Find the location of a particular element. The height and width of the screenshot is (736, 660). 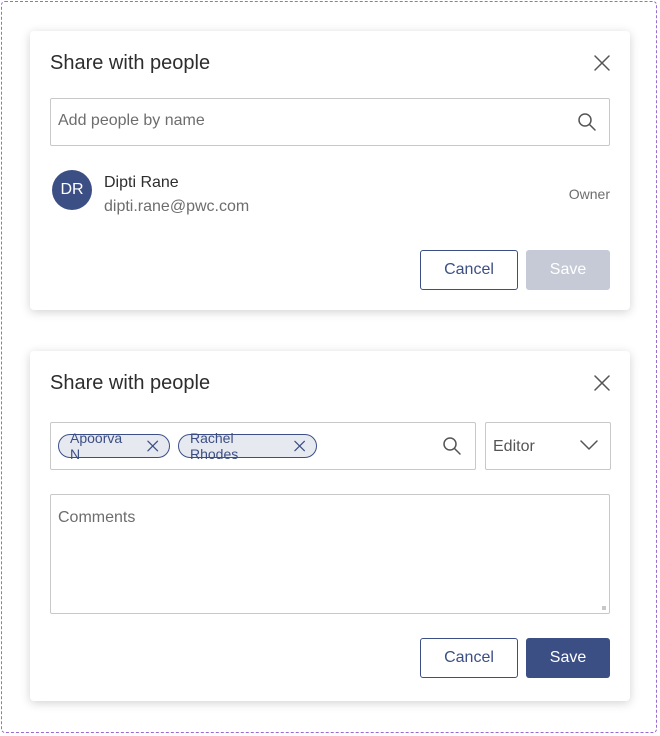

add-people-input is located at coordinates (304, 121).